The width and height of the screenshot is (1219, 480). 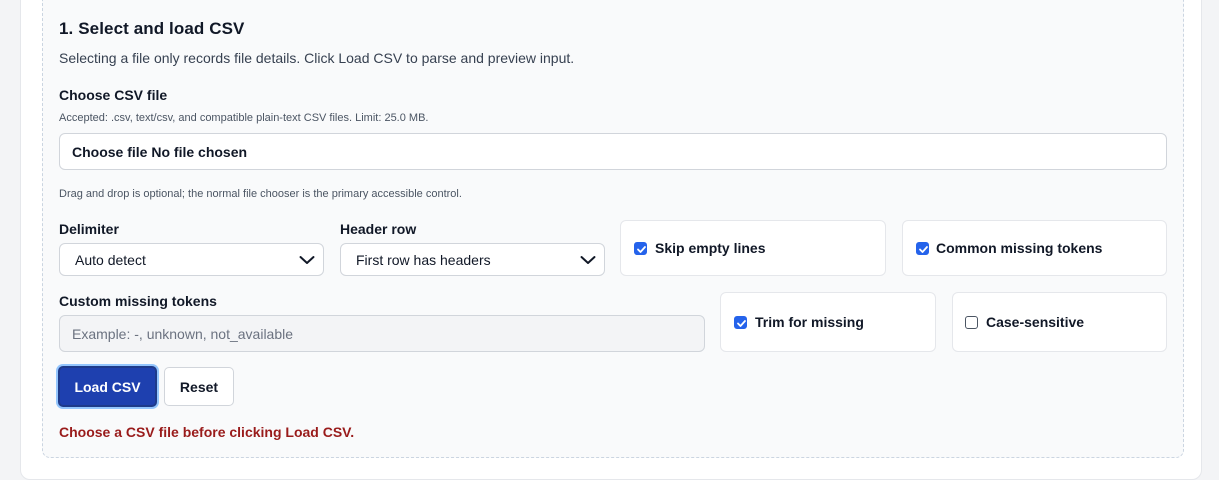 I want to click on delimiter-select: Auto detect, so click(x=191, y=259).